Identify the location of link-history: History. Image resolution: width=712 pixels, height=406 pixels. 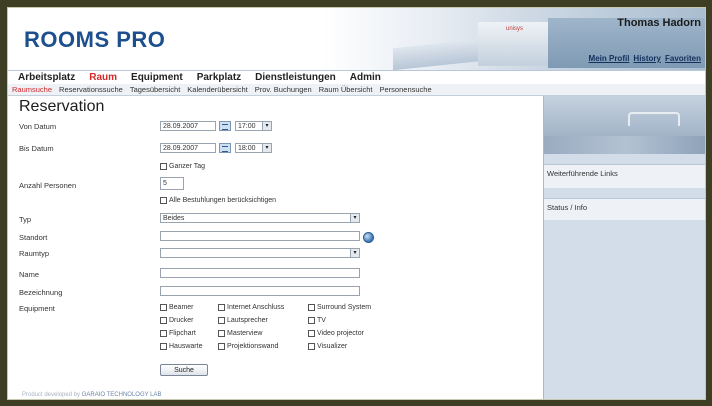
(647, 58).